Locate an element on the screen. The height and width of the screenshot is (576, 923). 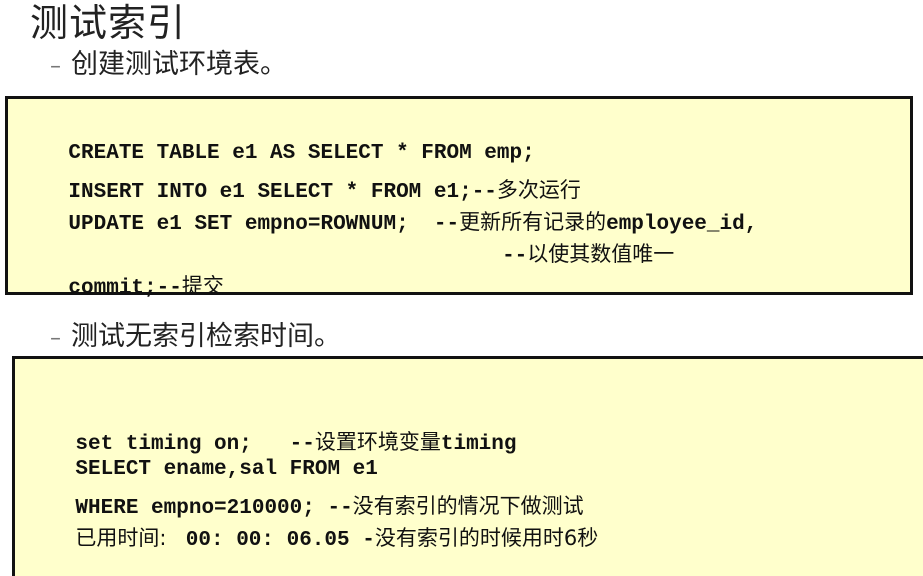
bullet-test-no-index: – 测试无索引检索时间。 is located at coordinates (195, 333).